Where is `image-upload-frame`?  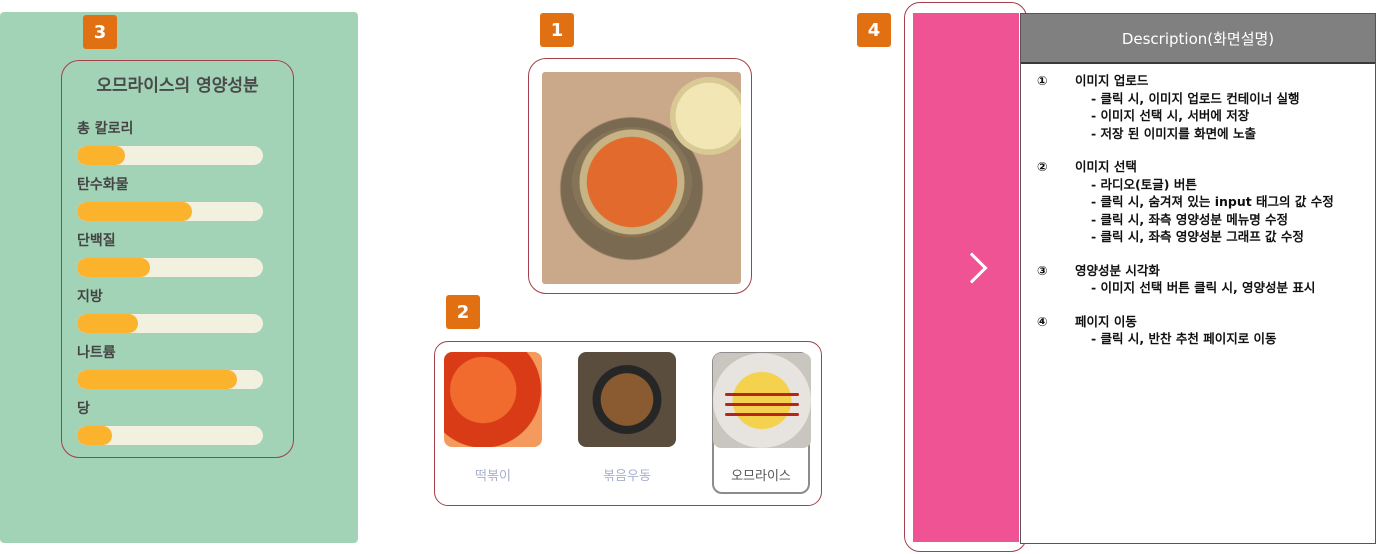
image-upload-frame is located at coordinates (640, 176).